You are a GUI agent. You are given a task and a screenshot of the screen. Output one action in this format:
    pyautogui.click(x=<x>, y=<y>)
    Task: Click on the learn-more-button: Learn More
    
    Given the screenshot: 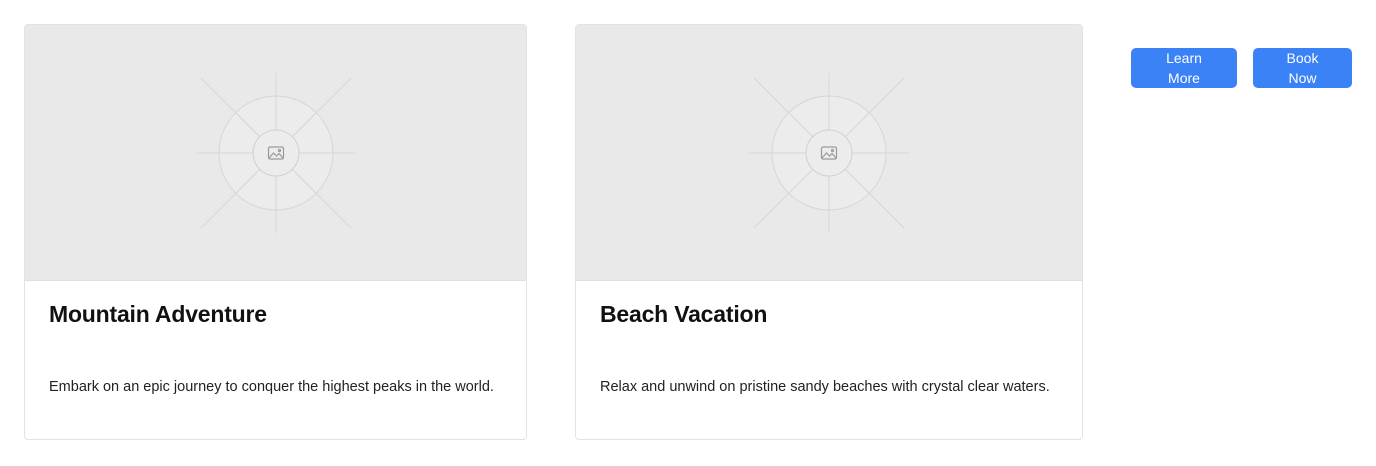 What is the action you would take?
    pyautogui.click(x=1184, y=68)
    